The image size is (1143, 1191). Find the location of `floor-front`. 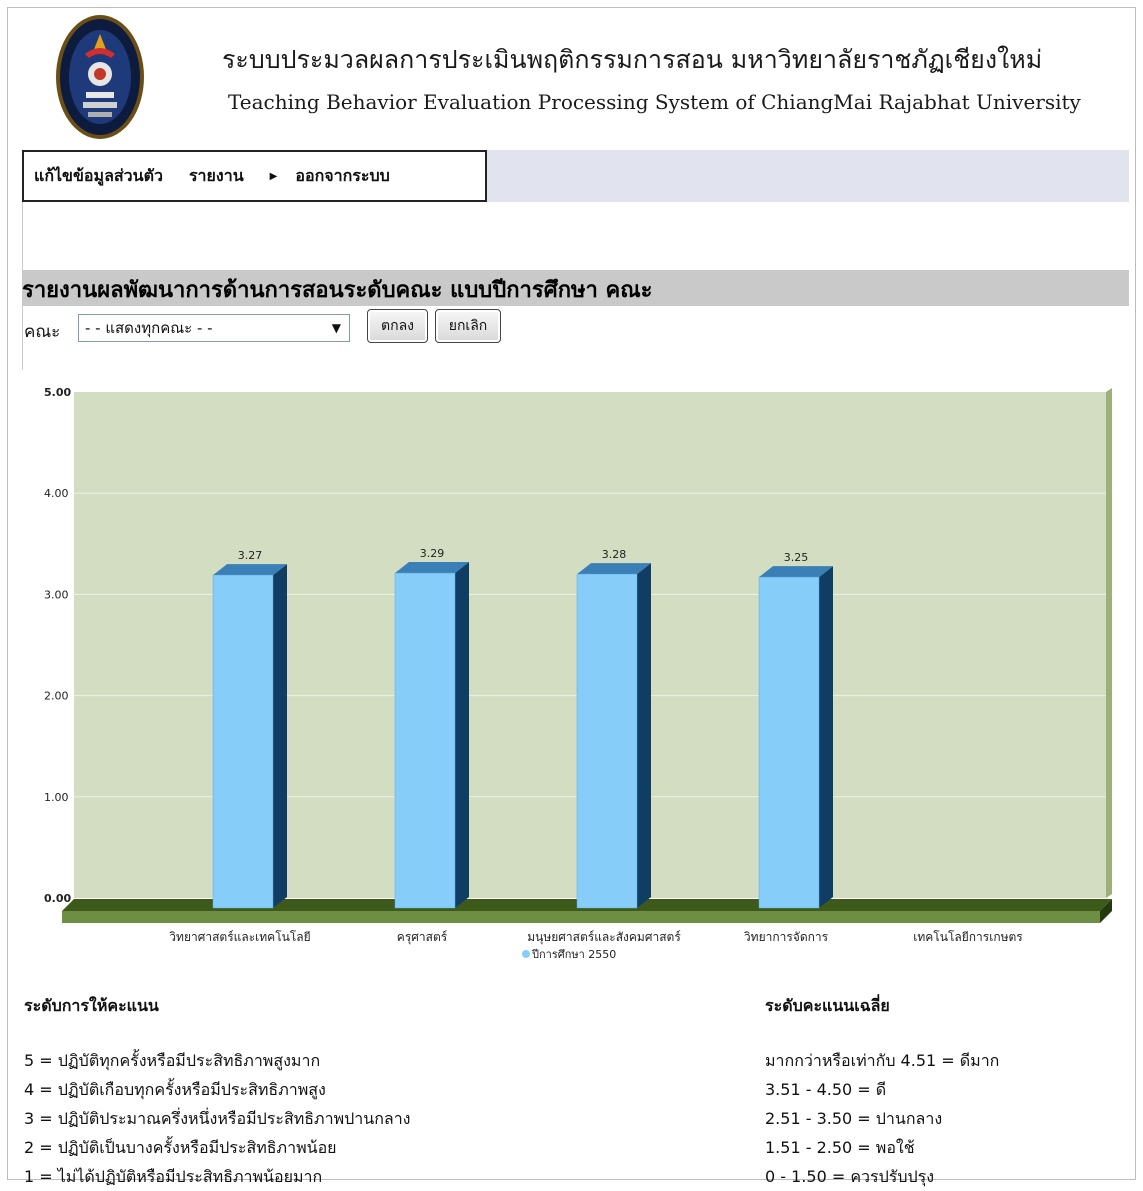

floor-front is located at coordinates (581, 917).